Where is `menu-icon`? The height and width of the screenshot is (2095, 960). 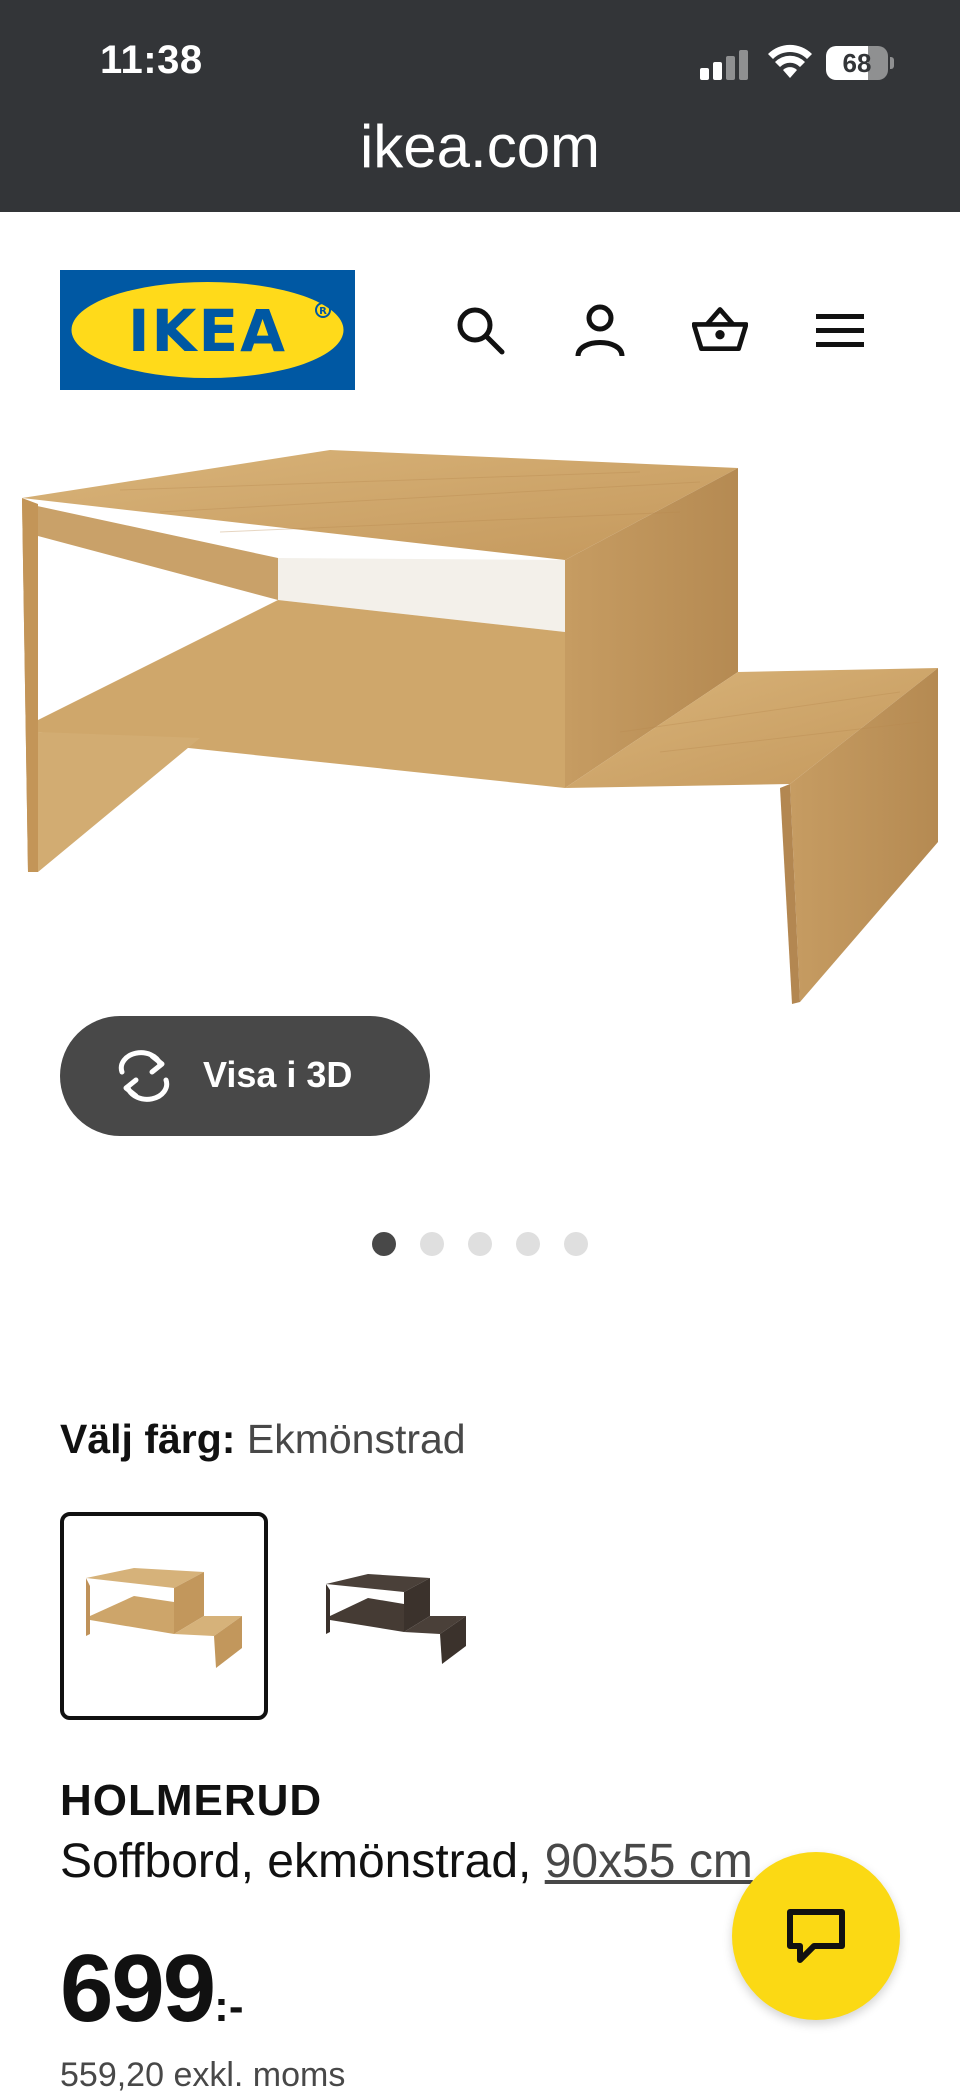
menu-icon is located at coordinates (840, 330).